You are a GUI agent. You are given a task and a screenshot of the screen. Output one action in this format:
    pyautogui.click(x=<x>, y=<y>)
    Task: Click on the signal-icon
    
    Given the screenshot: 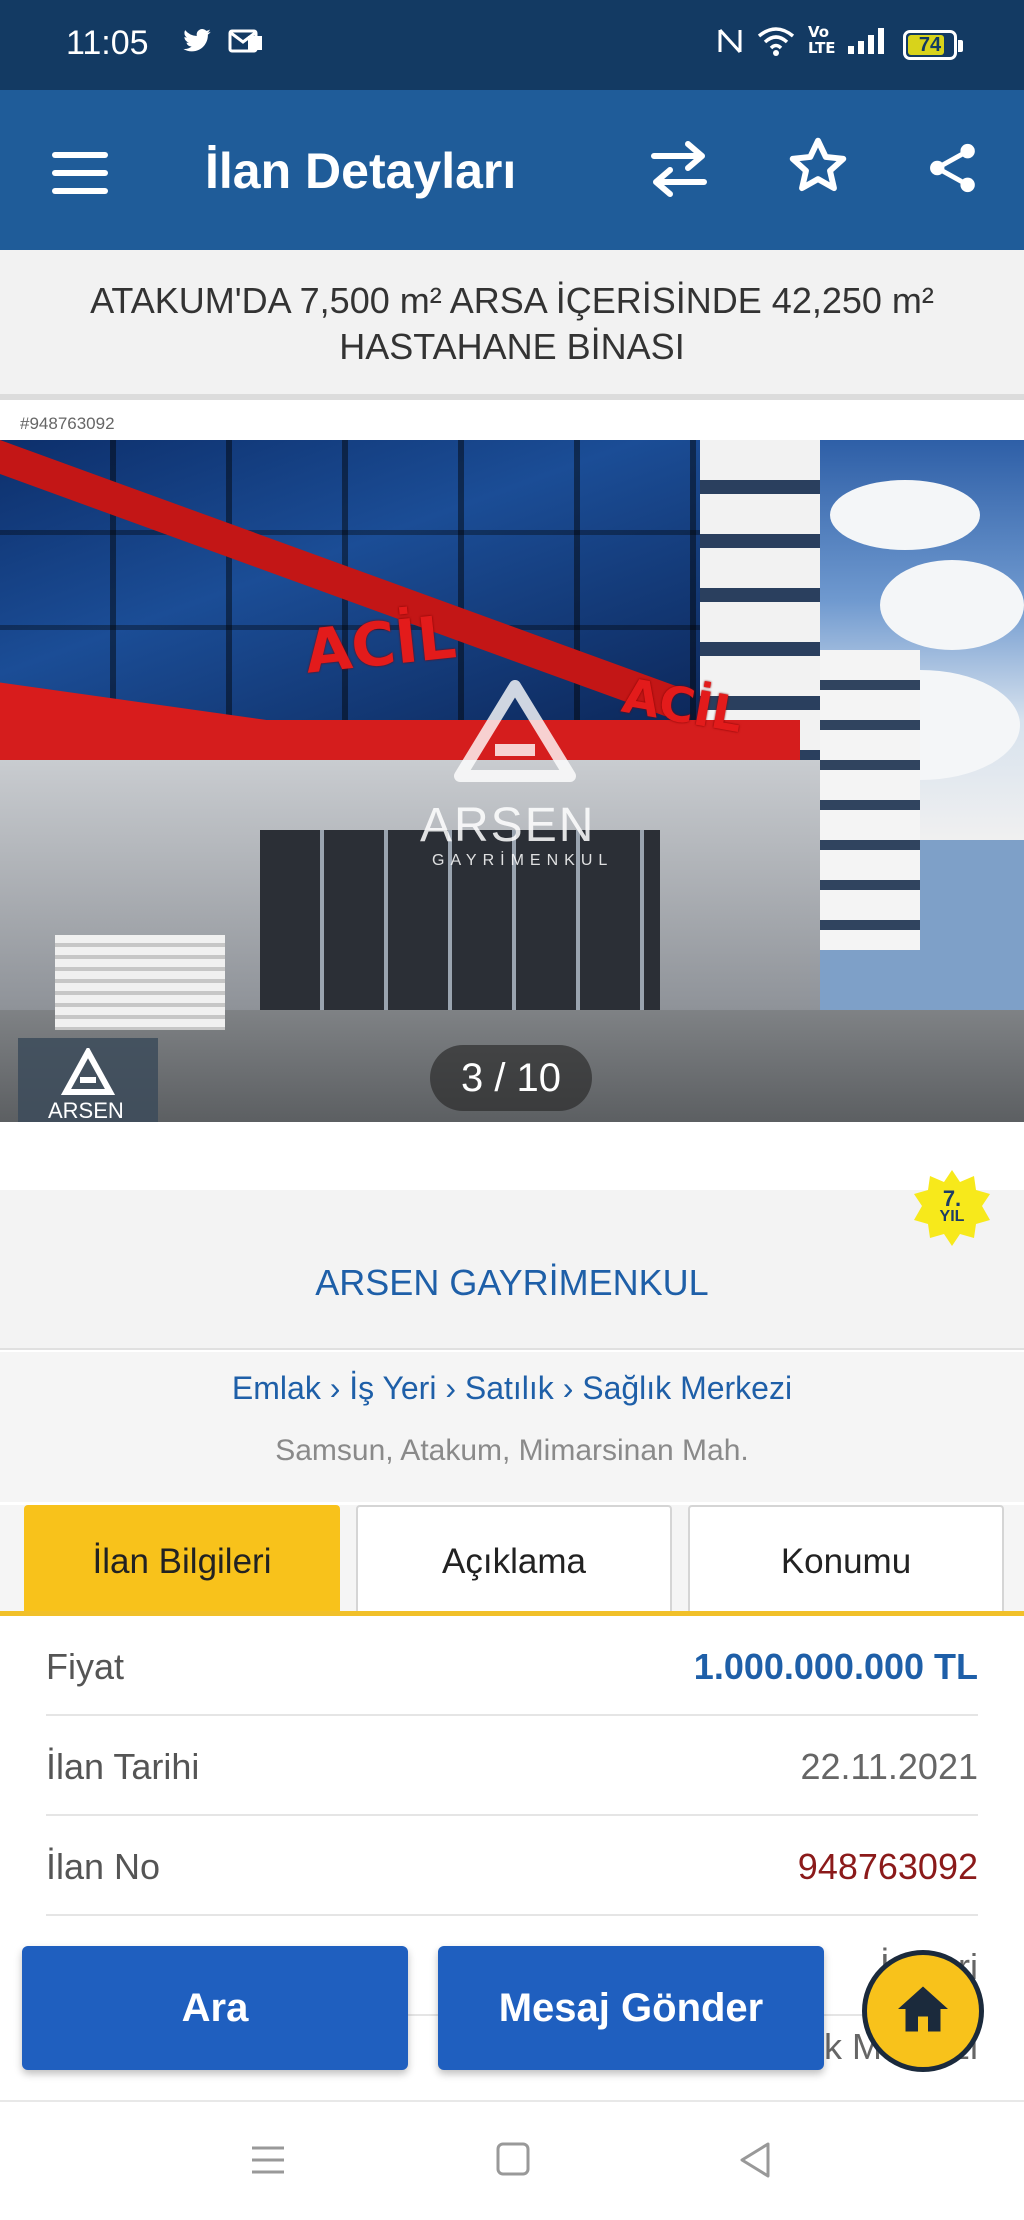 What is the action you would take?
    pyautogui.click(x=866, y=45)
    